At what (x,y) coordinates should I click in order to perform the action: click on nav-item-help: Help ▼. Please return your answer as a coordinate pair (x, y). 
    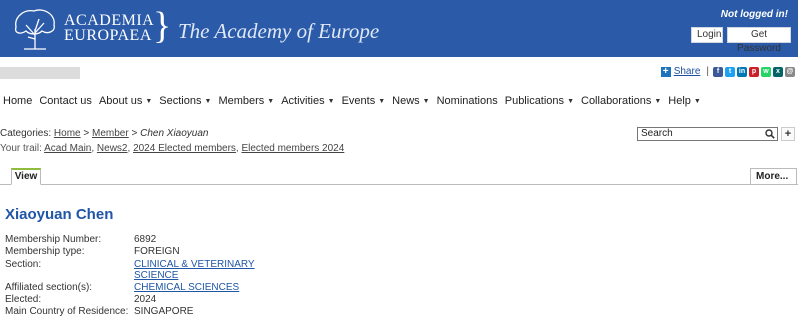
    Looking at the image, I should click on (684, 101).